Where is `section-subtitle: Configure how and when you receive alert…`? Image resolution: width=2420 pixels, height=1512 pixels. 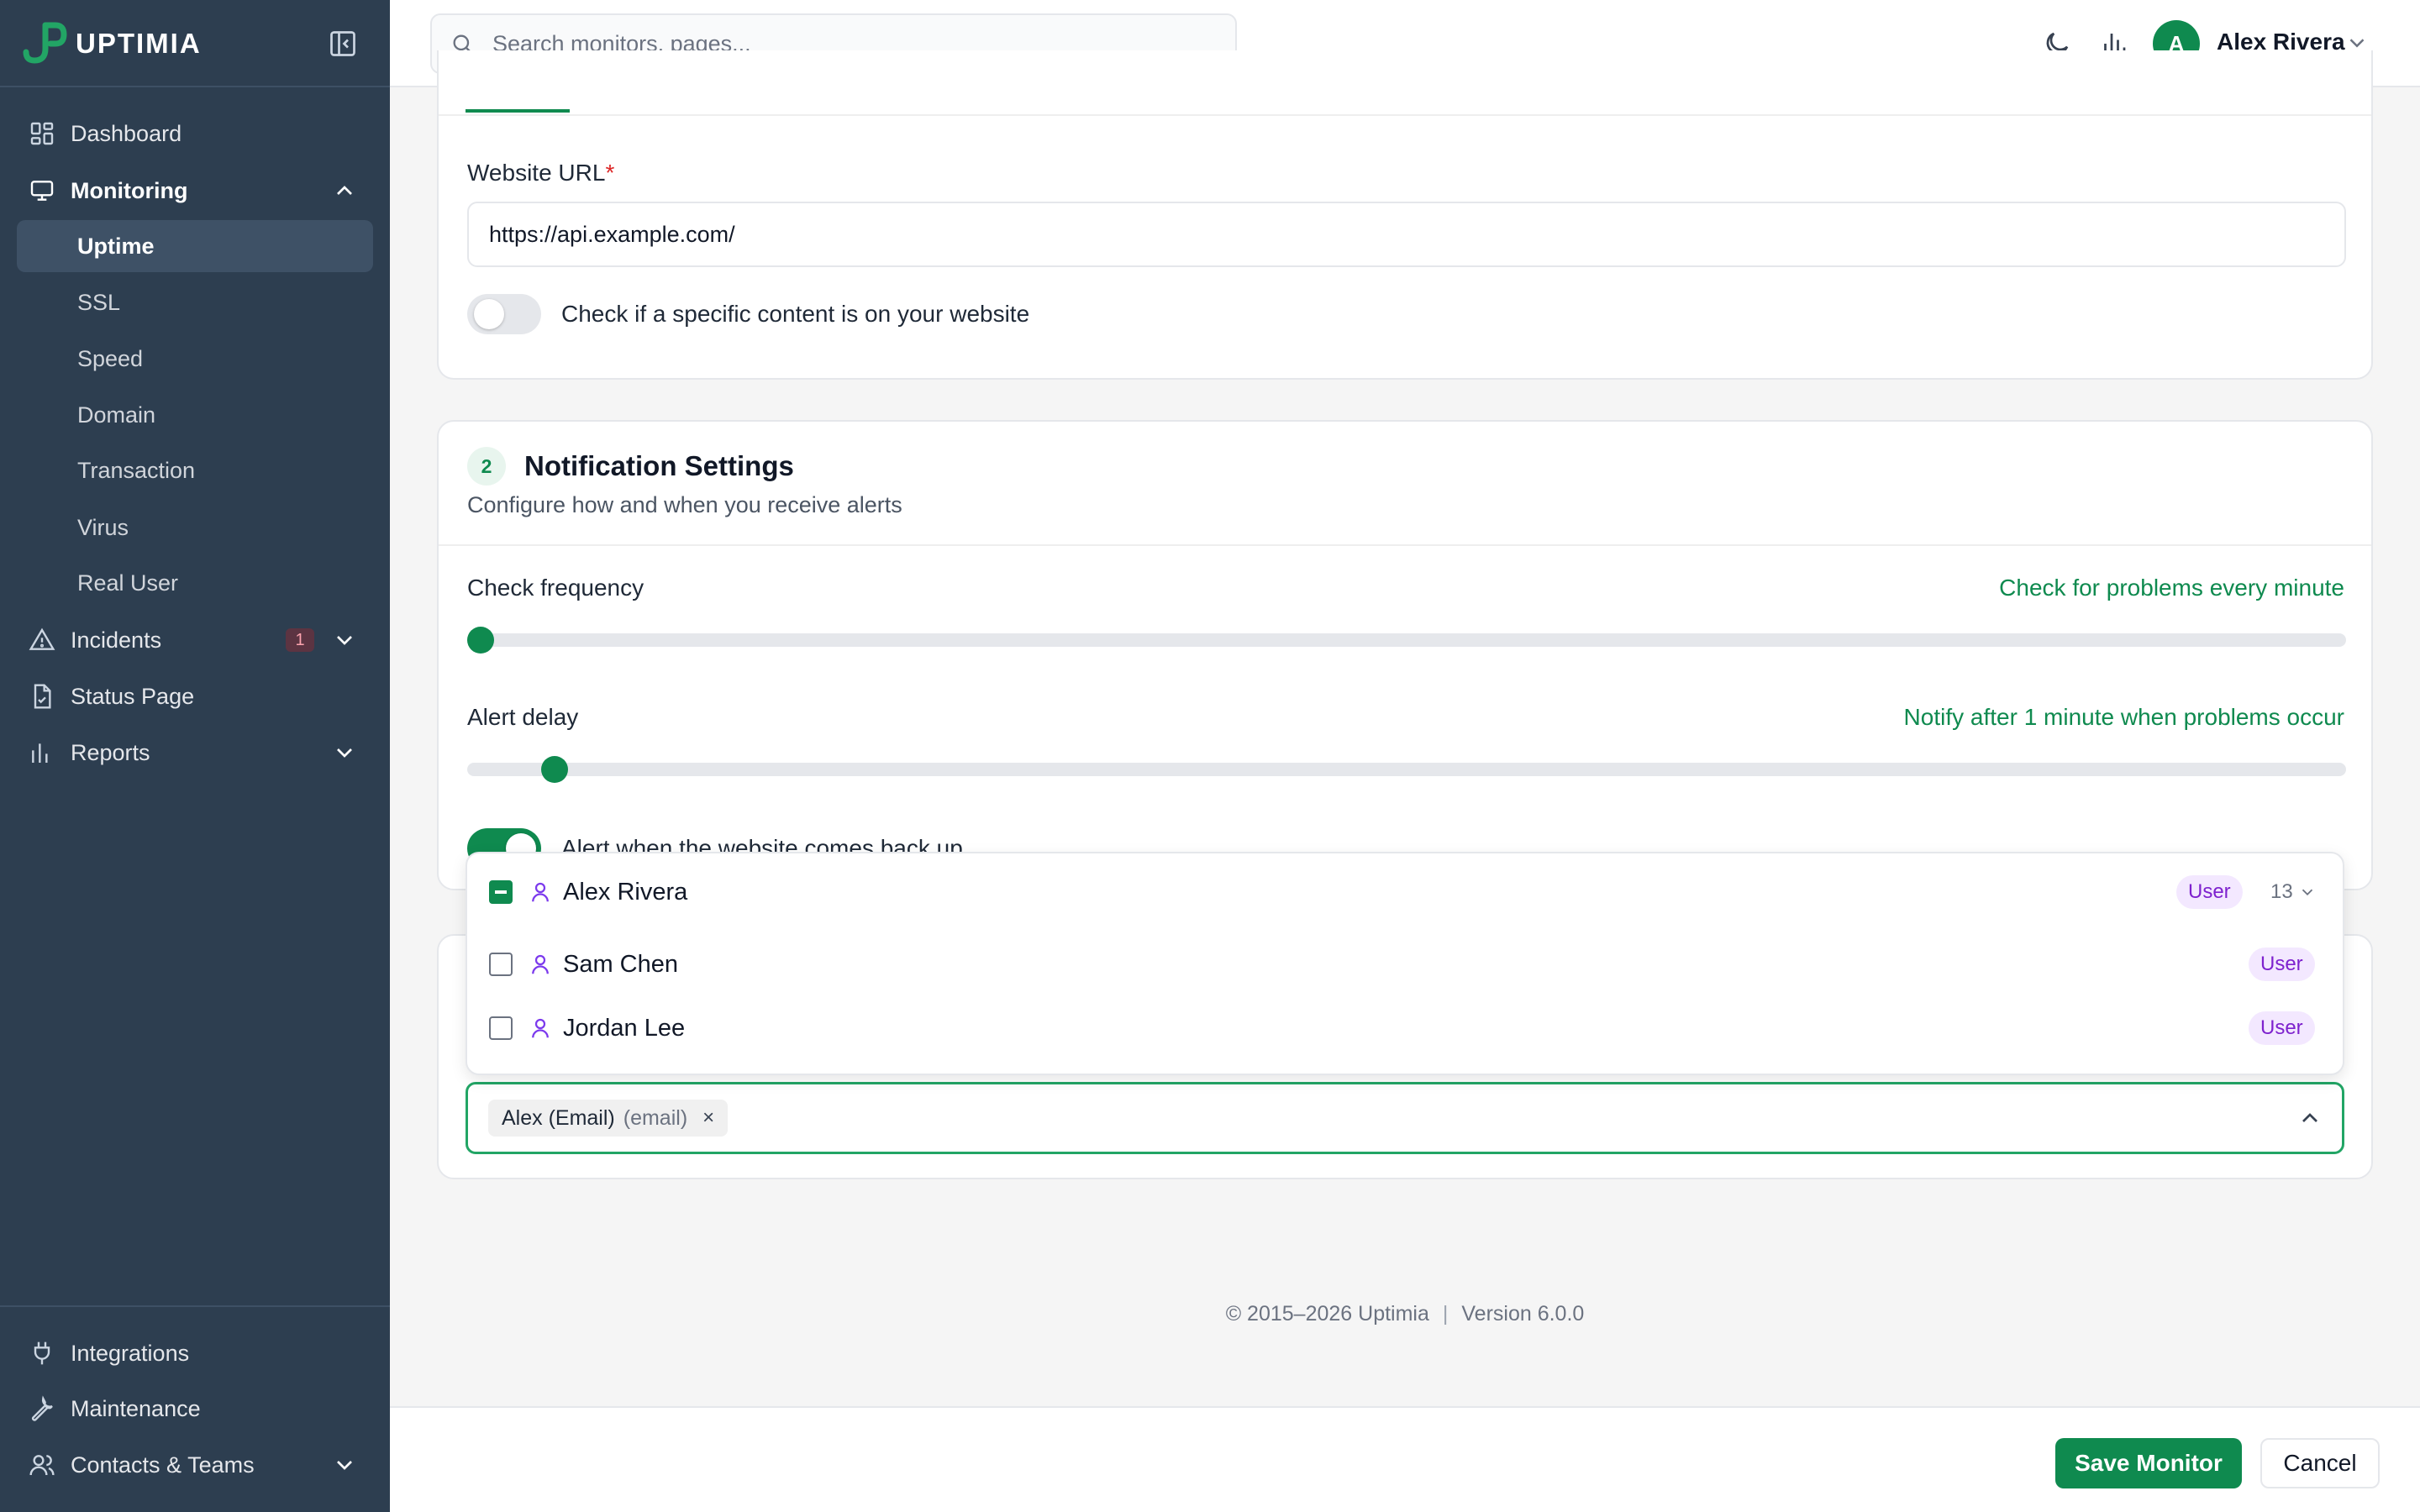 section-subtitle: Configure how and when you receive alert… is located at coordinates (684, 504).